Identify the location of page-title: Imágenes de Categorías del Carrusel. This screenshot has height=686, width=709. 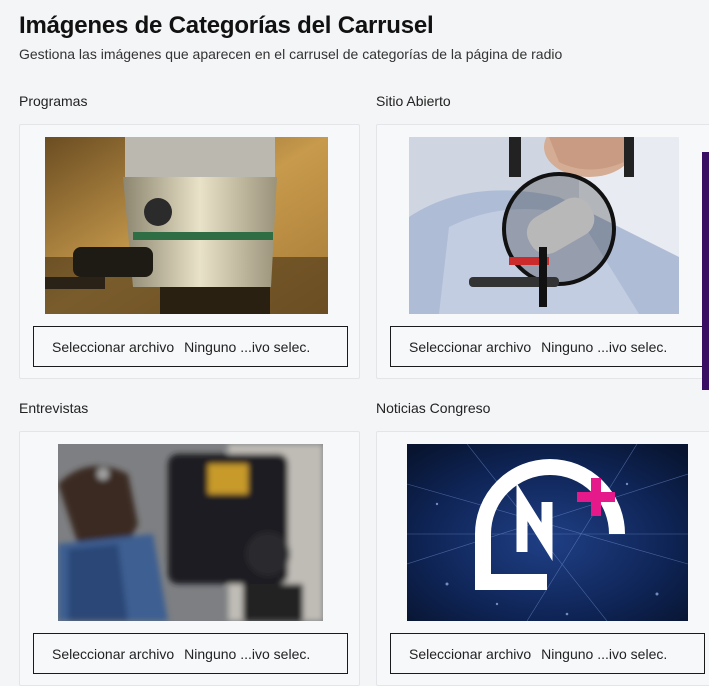
(226, 25).